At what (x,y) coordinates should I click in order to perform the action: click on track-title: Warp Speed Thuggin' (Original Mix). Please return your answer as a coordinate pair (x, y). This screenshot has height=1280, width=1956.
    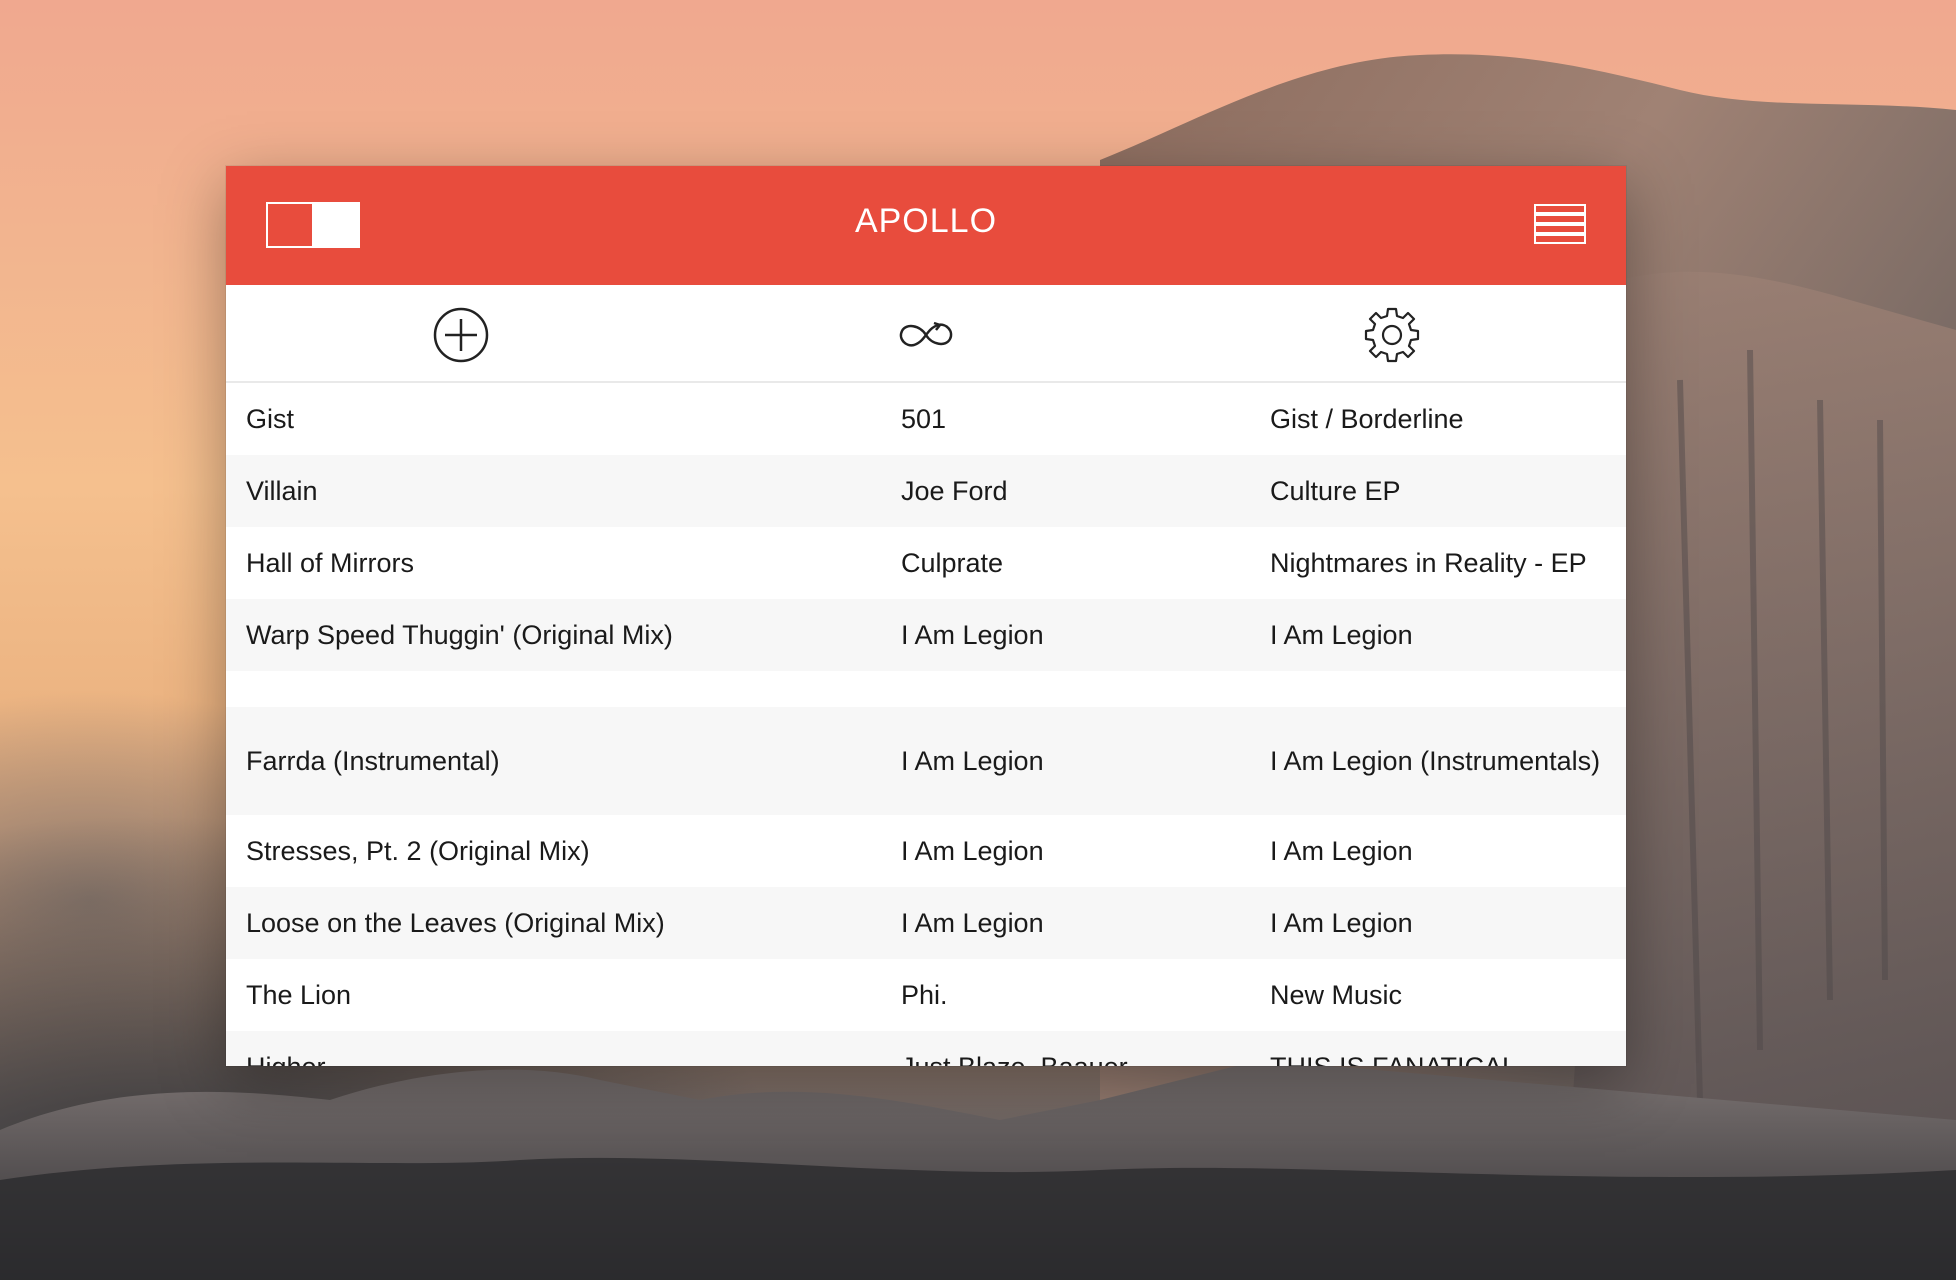
    Looking at the image, I should click on (459, 635).